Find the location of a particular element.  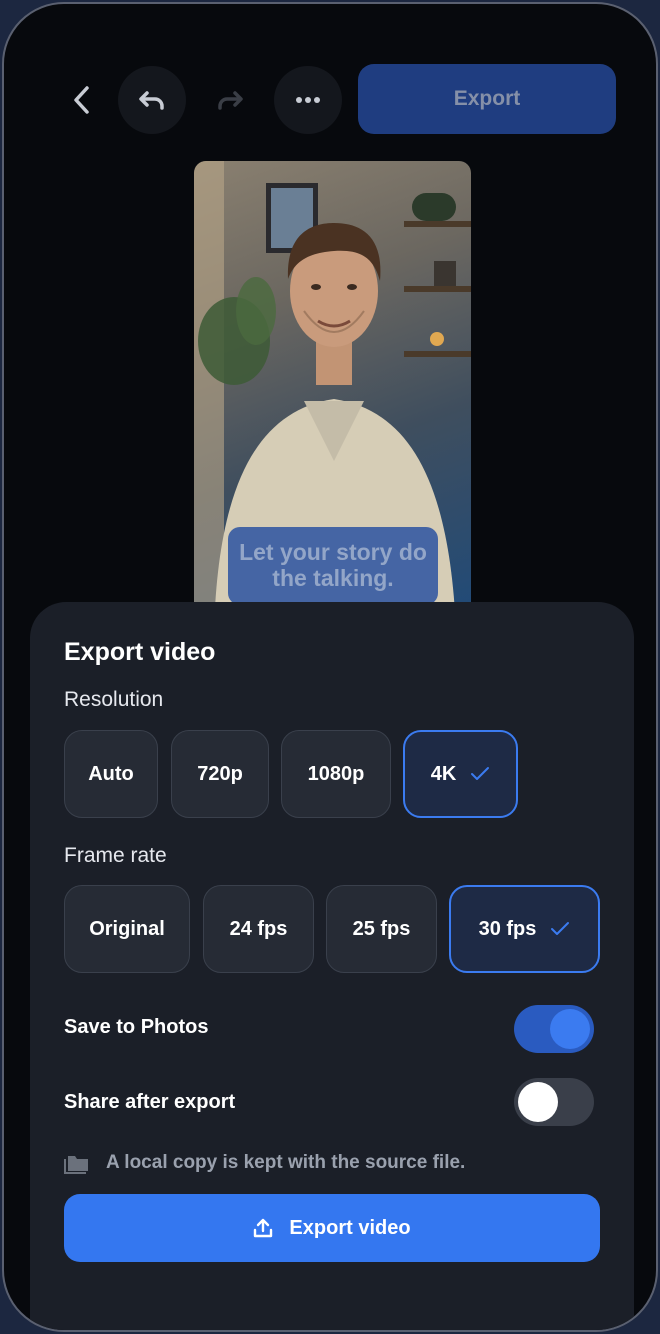

export-top-button: Export is located at coordinates (487, 99).